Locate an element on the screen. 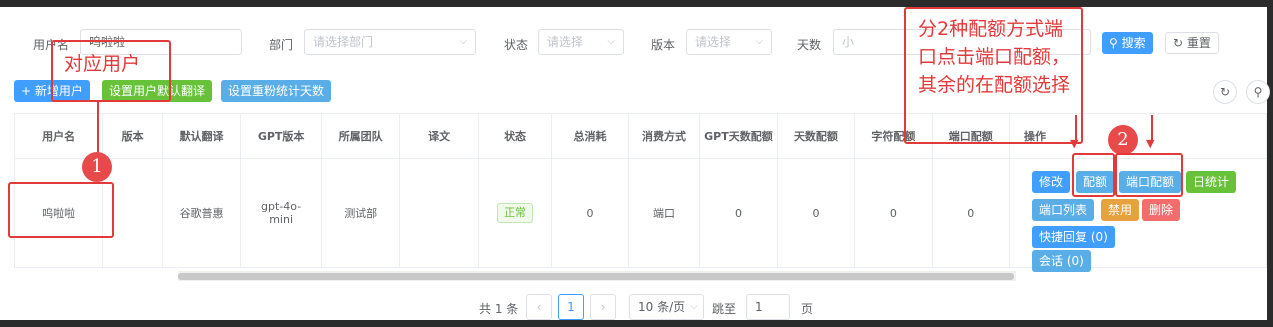 This screenshot has height=327, width=1273. cell-team: 测试部 is located at coordinates (360, 213).